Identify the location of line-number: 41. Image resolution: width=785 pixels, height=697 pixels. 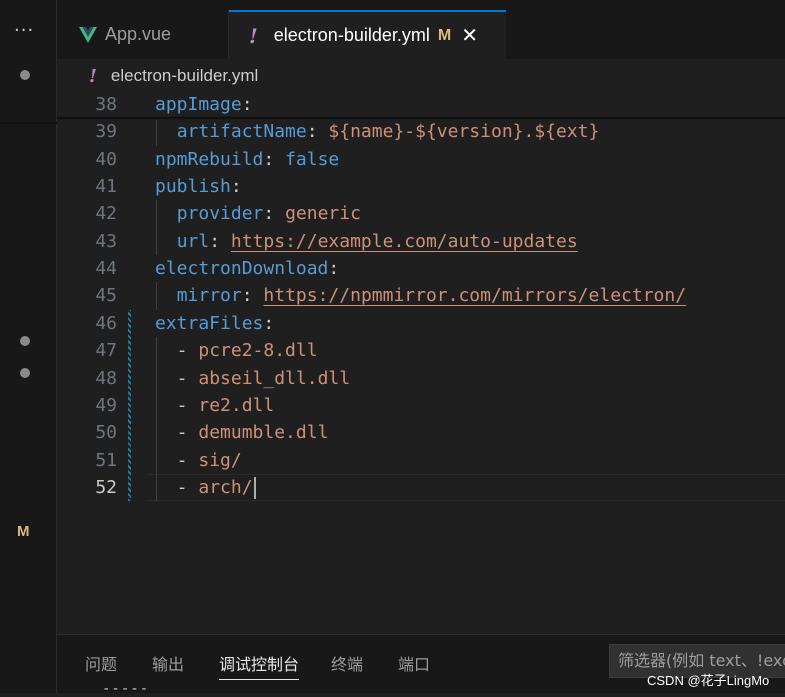
(106, 187).